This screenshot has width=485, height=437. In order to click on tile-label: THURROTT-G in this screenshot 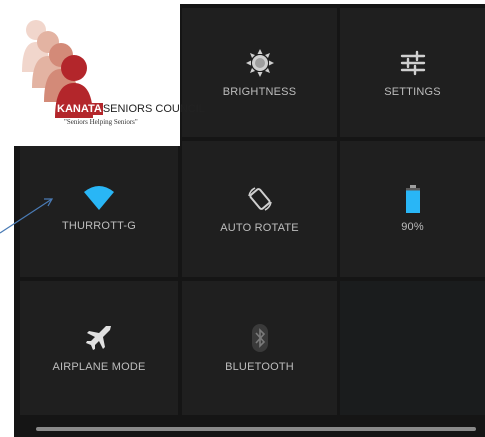, I will do `click(99, 226)`.